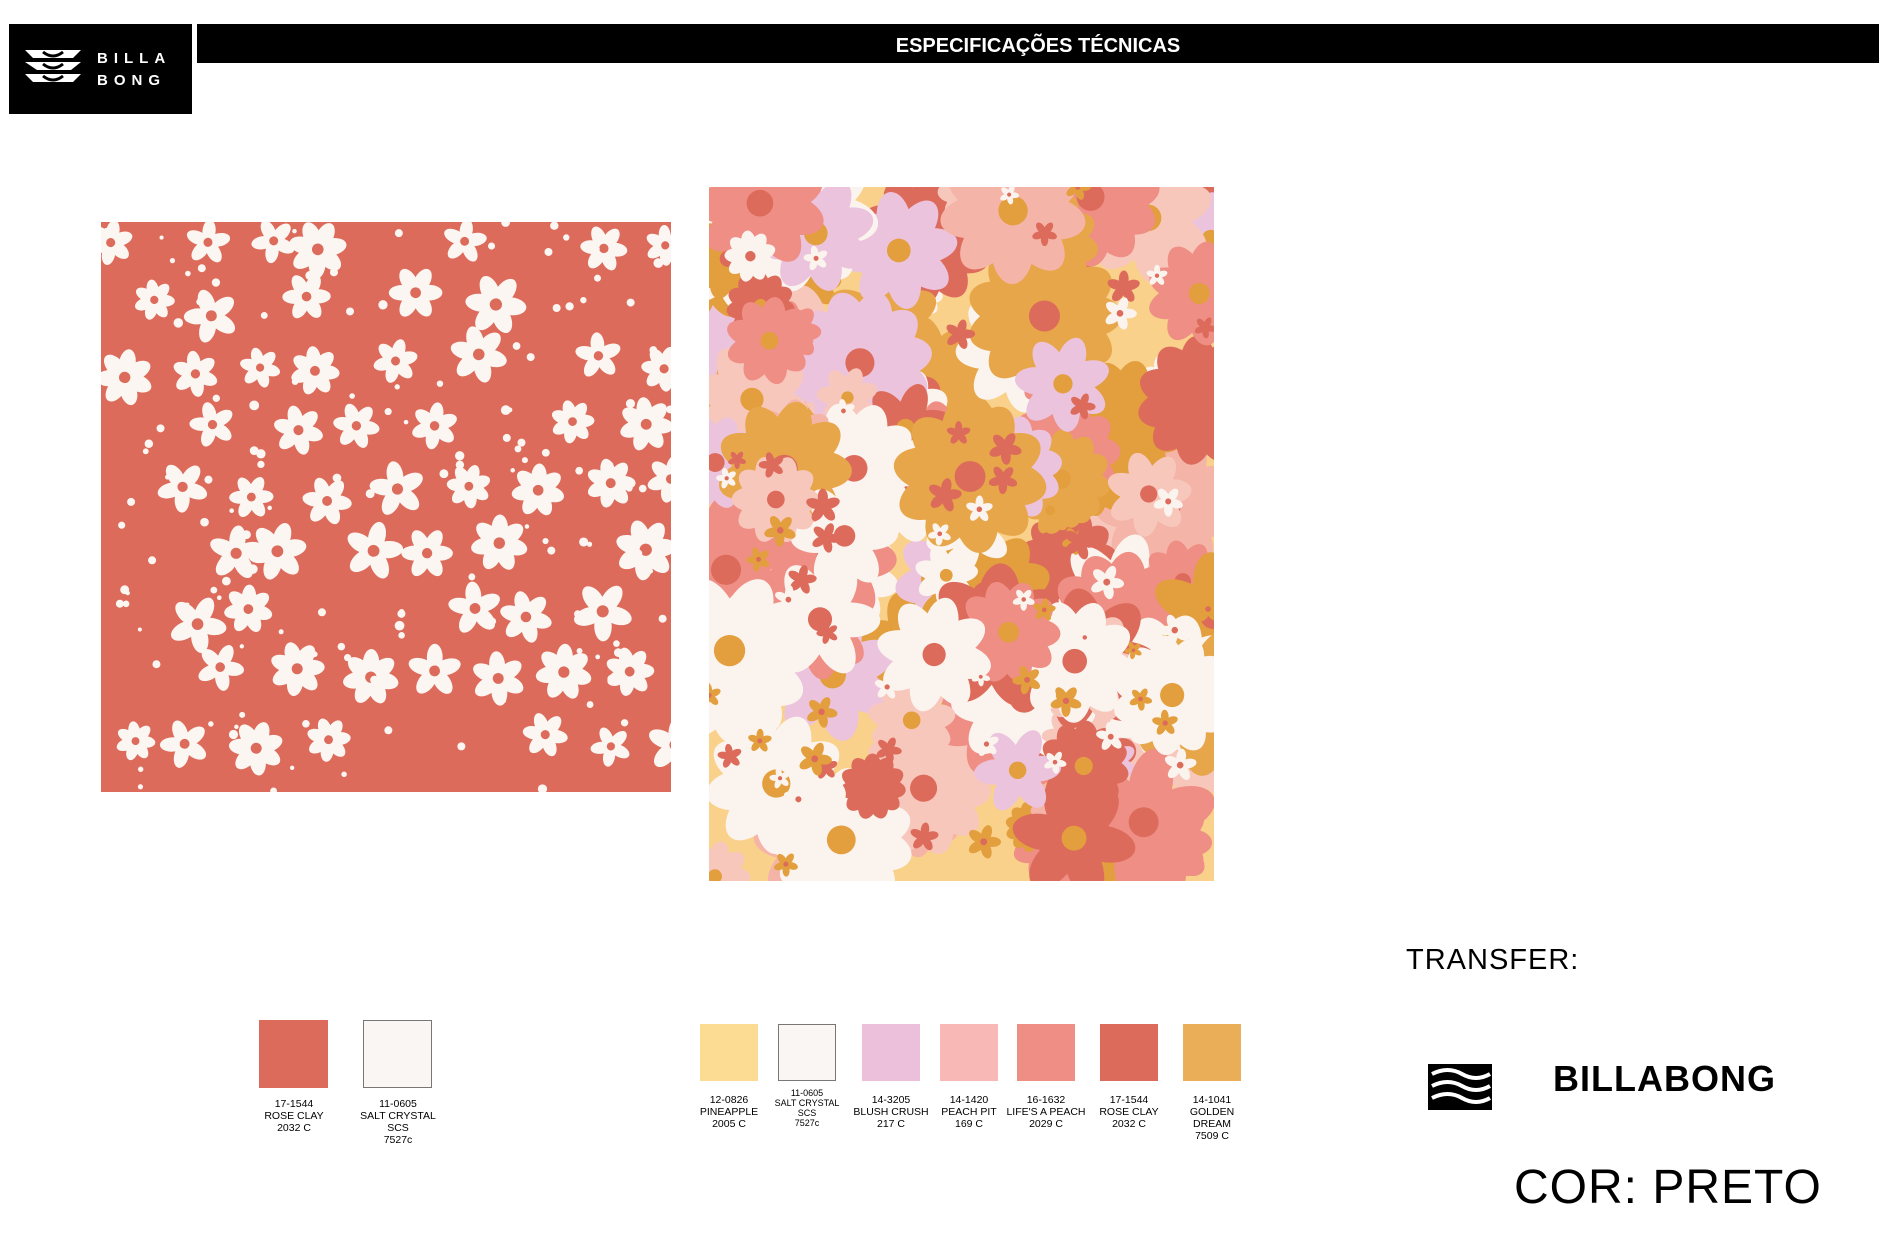  Describe the element at coordinates (398, 1122) in the screenshot. I see `swatch-label-salt-crystal: 11-0605 SALT CRYSTAL SCS 7527c` at that location.